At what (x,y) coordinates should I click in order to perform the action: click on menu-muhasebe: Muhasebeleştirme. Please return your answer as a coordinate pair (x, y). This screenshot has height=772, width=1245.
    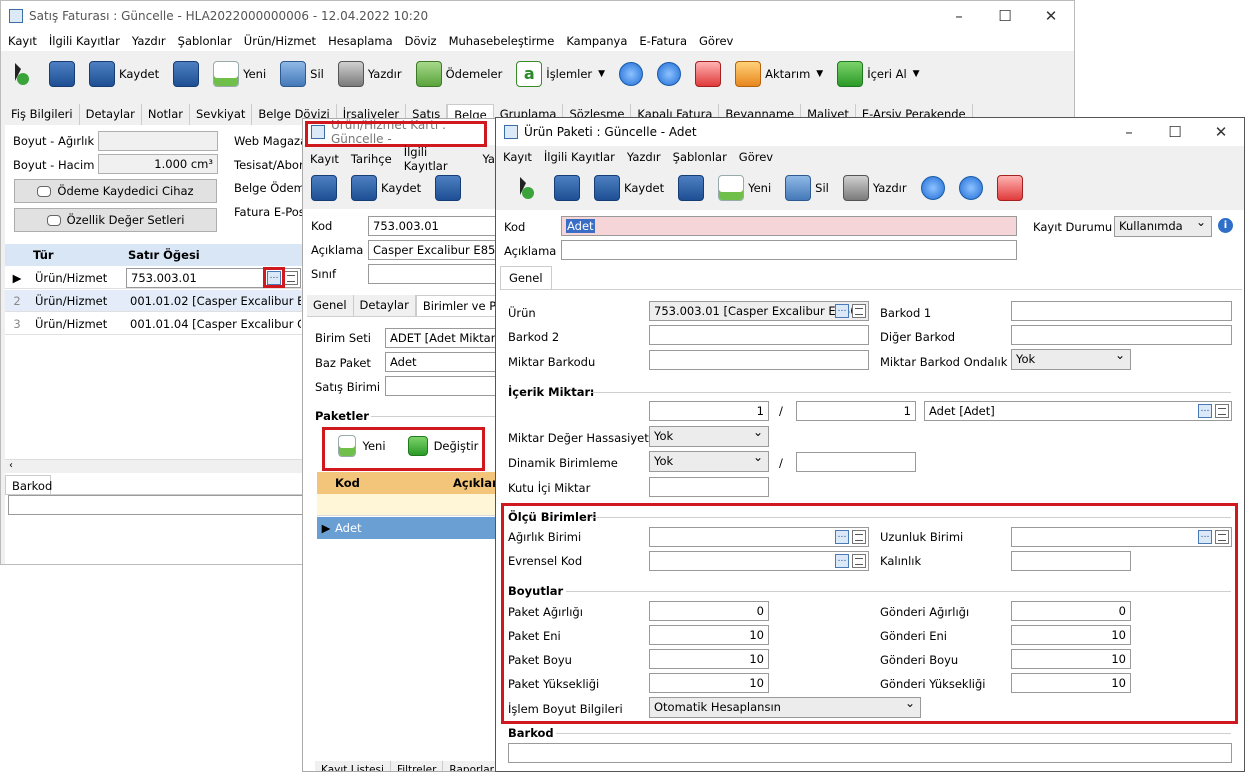
    Looking at the image, I should click on (502, 41).